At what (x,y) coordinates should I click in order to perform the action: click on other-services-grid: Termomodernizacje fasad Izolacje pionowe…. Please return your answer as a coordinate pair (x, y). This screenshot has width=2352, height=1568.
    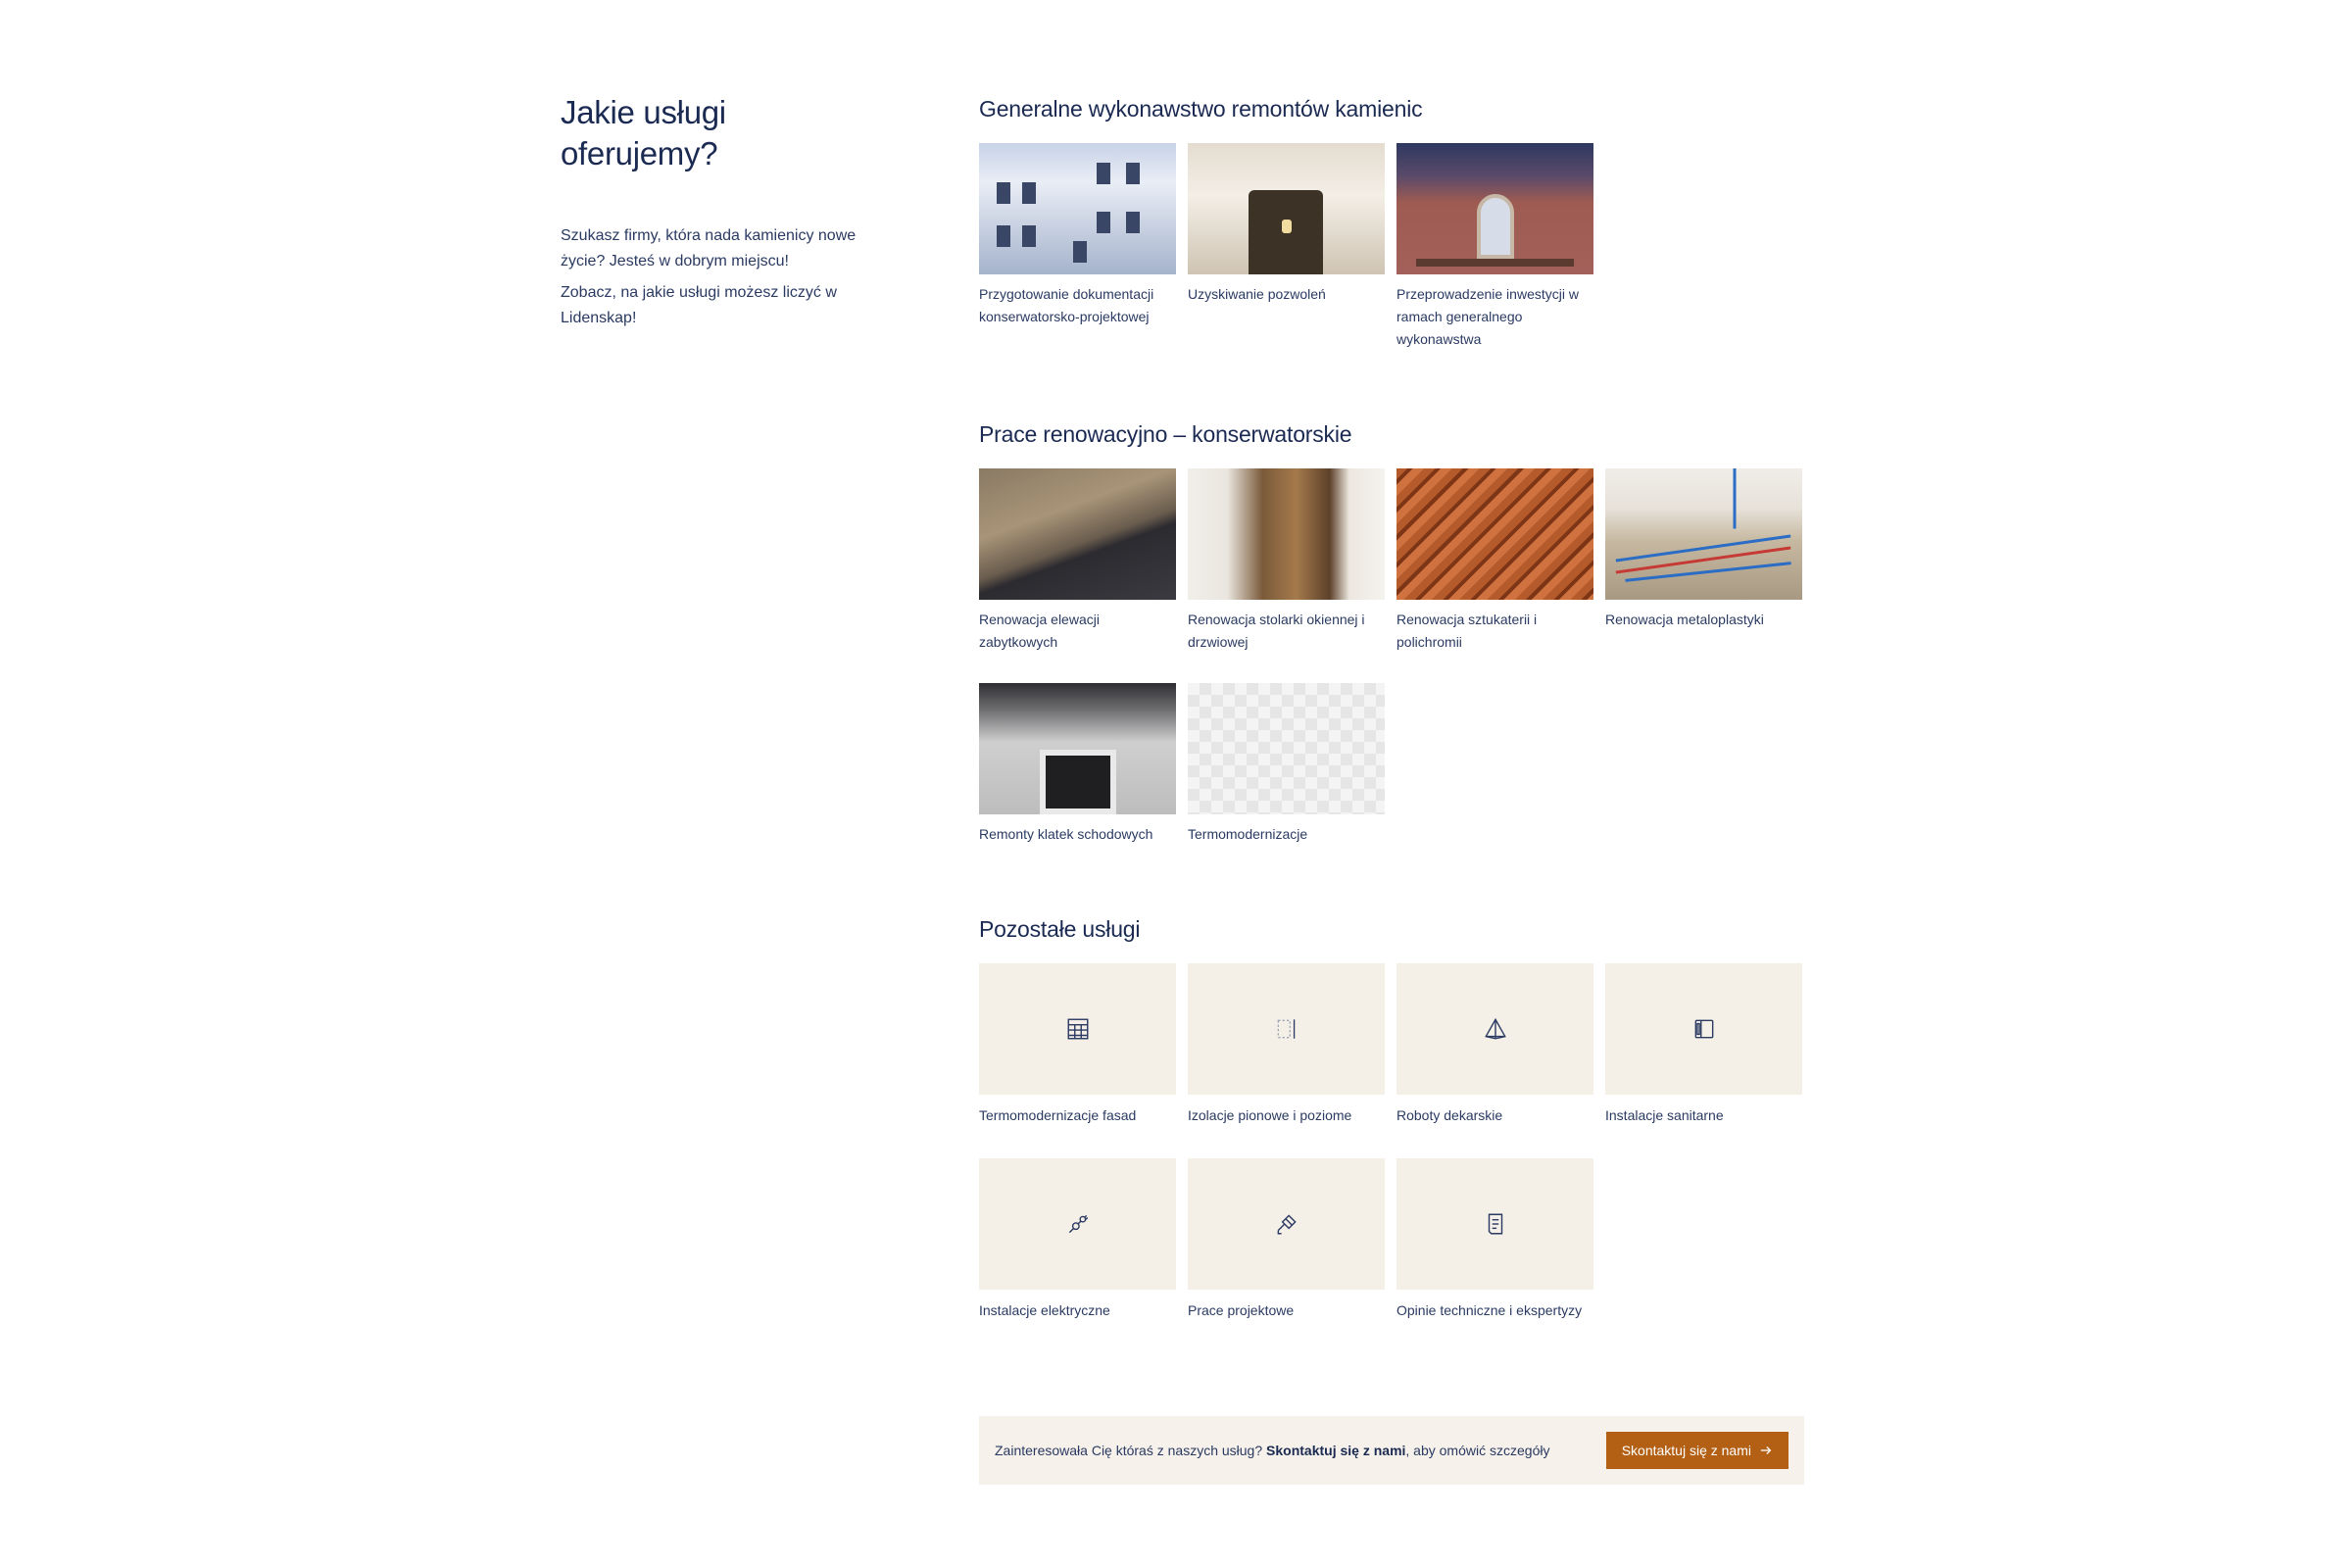
    Looking at the image, I should click on (1400, 1141).